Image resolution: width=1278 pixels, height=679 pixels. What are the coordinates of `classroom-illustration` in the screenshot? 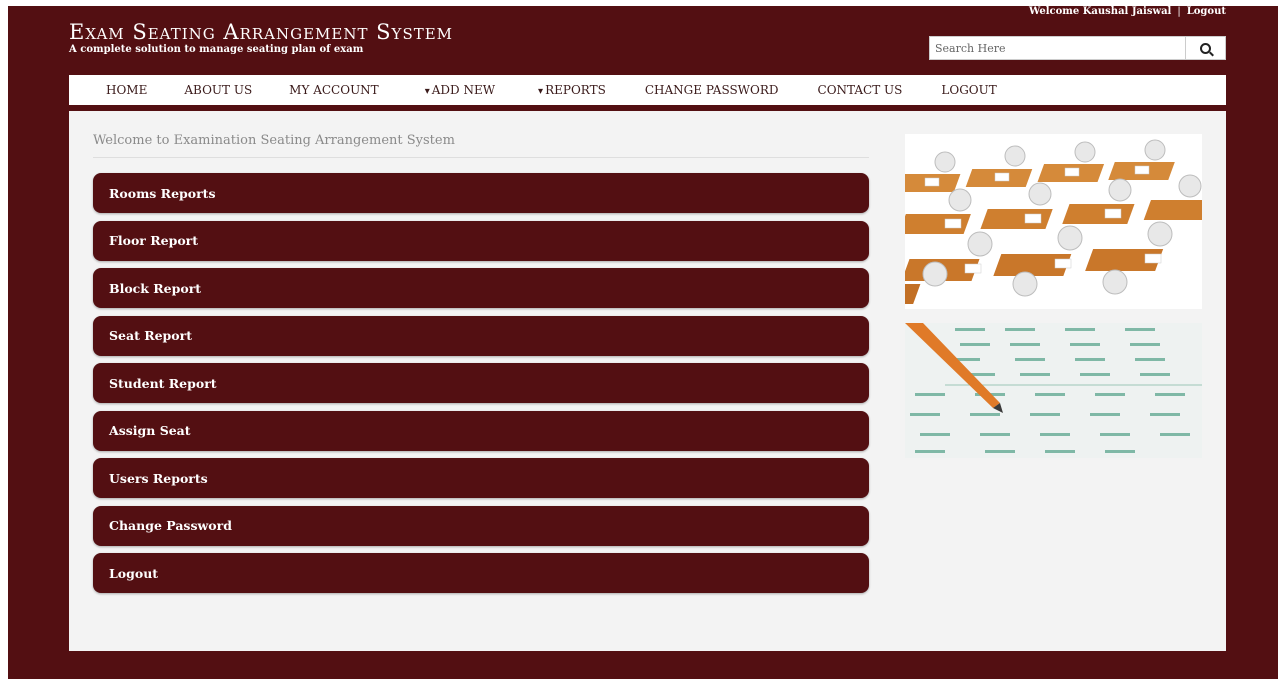 It's located at (1053, 221).